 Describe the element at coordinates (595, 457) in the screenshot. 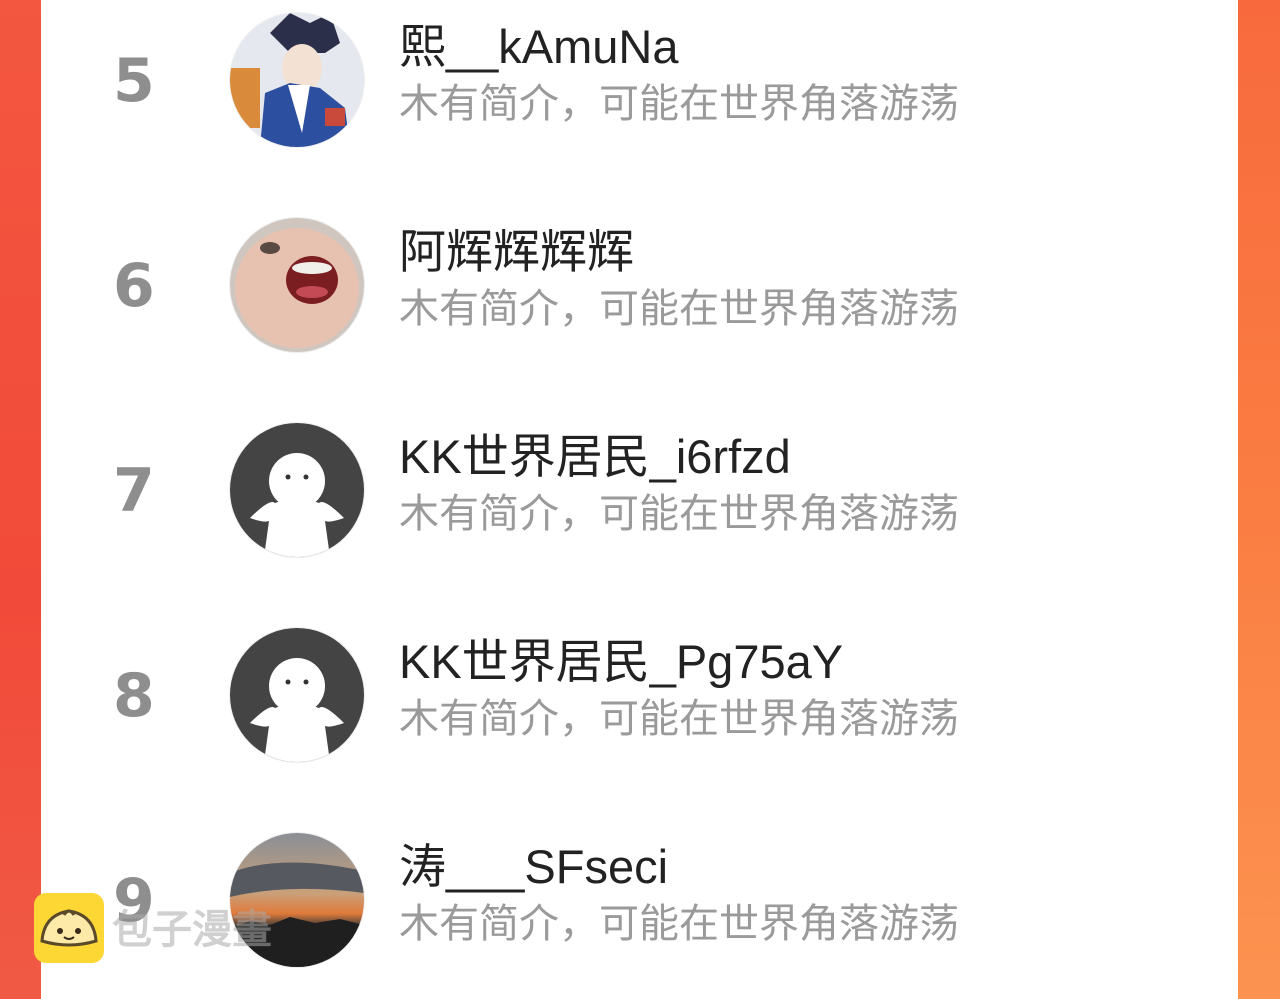

I see `user-name: KK世界居民_i6rfzd` at that location.